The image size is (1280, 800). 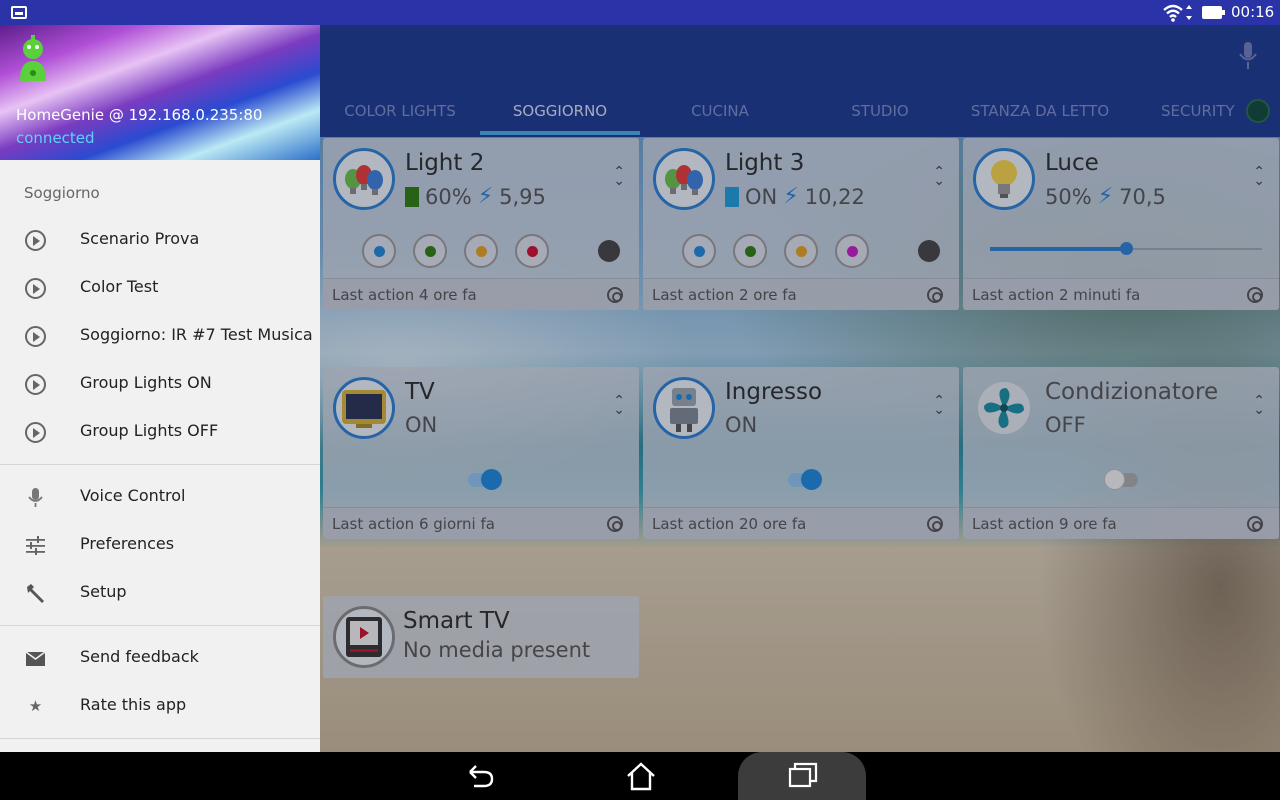 I want to click on tab-soggiorno: SOGGIORNO, so click(x=560, y=110).